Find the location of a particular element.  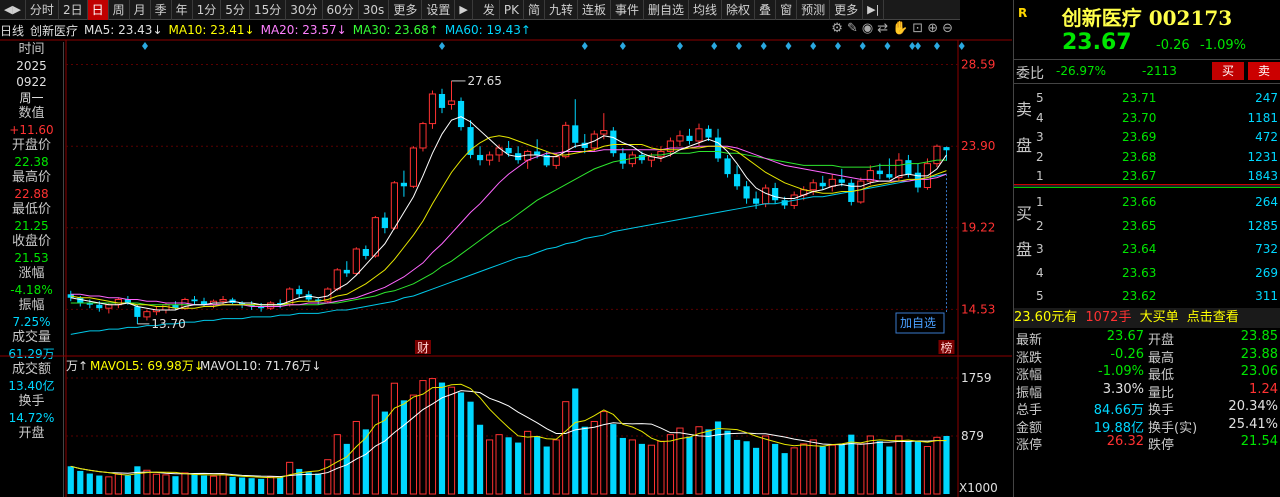

book-qty: 1181 is located at coordinates (1262, 117).